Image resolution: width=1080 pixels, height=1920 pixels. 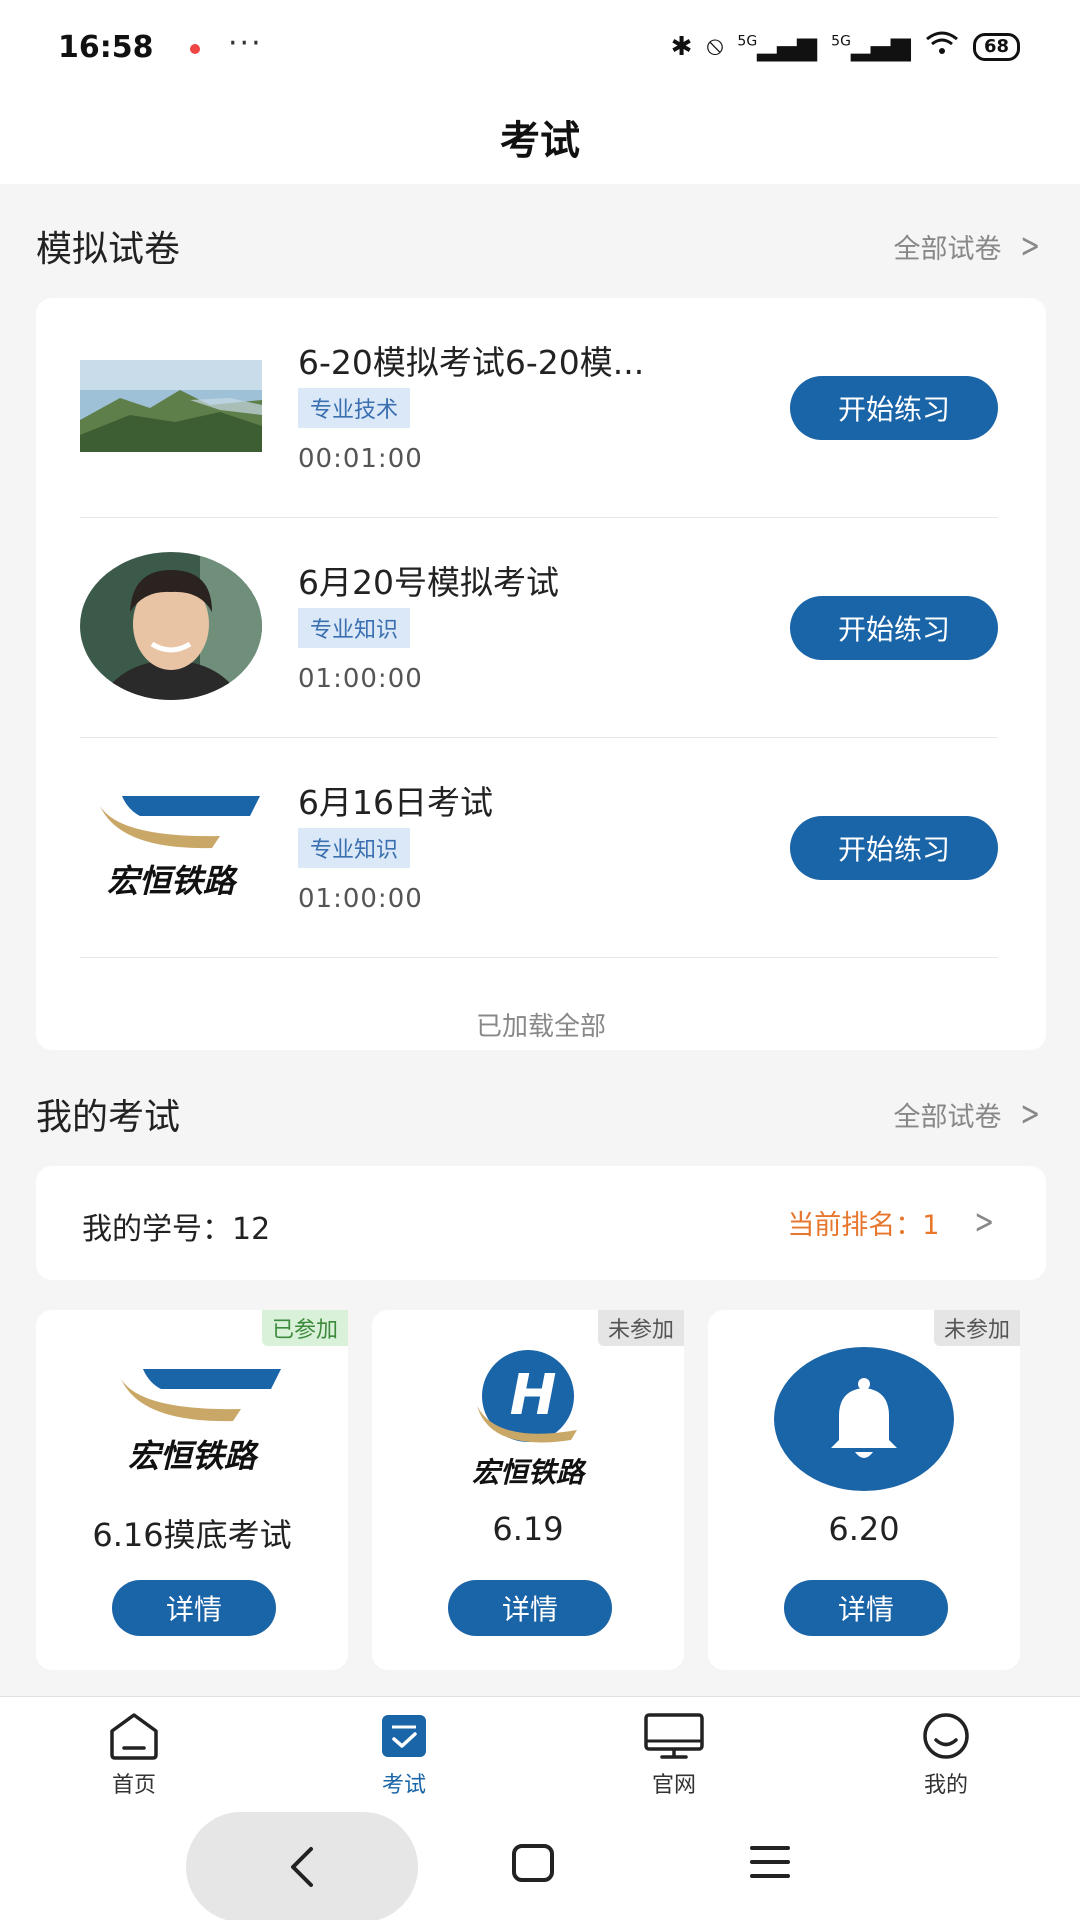 I want to click on exam-card: 未参加 H 宏恒铁路 6.19 详情, so click(x=528, y=1490).